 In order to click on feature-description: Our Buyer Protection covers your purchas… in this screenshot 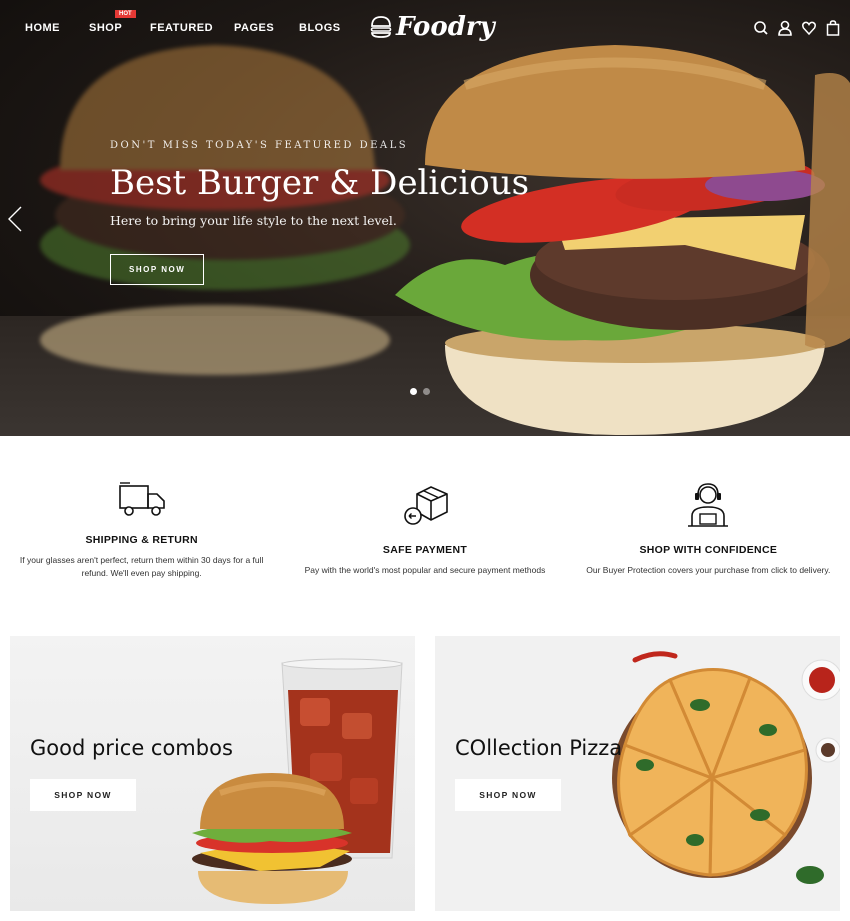, I will do `click(708, 570)`.